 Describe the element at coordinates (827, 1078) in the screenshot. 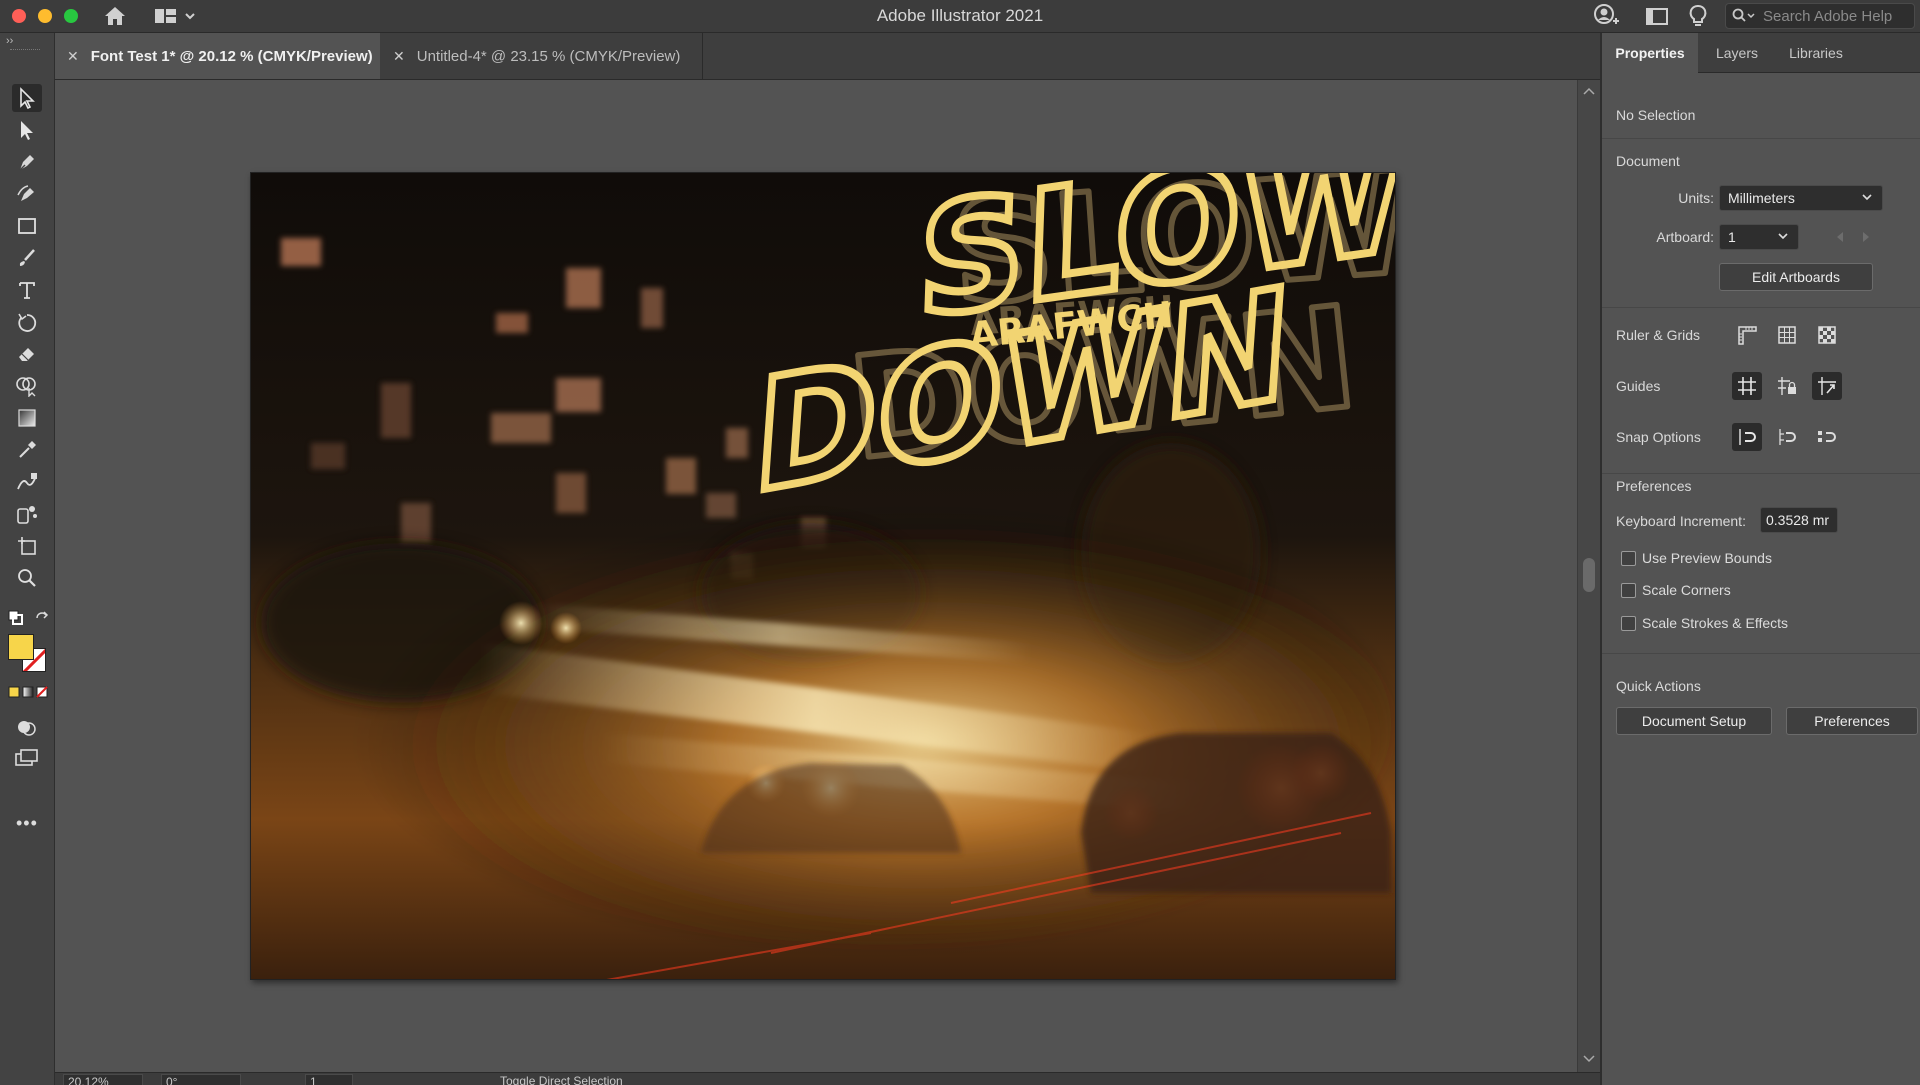

I see `status-bar: 20.12% 0° 1 Toggle Direct Selection` at that location.